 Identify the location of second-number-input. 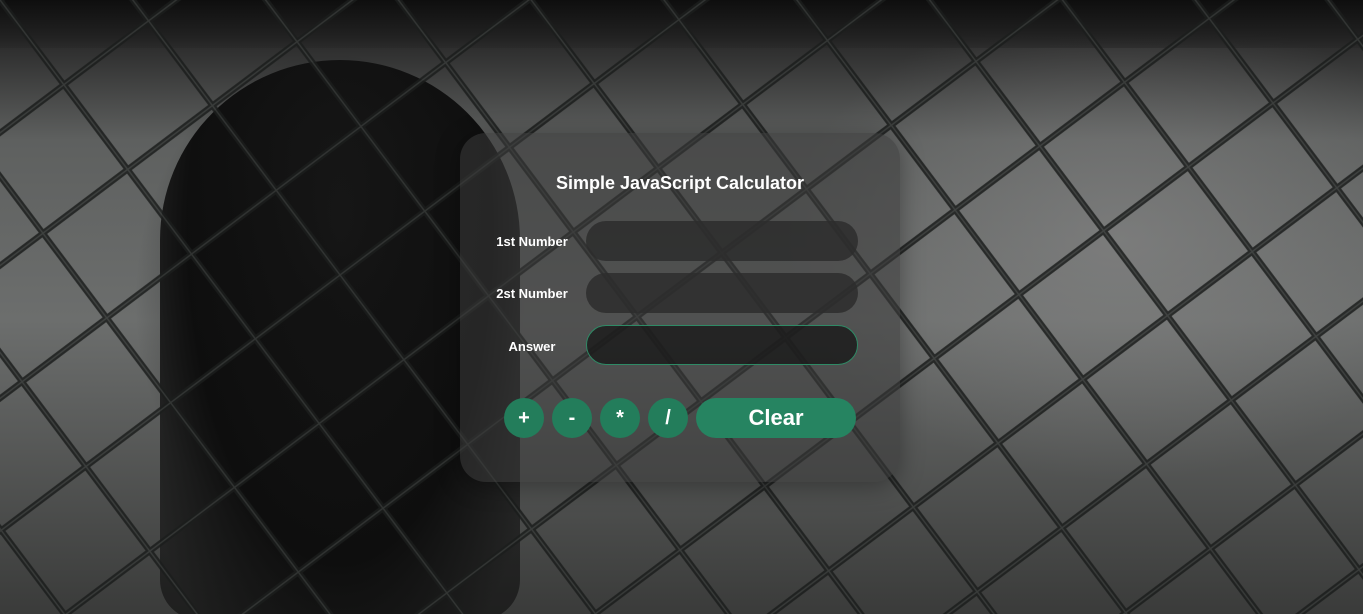
(722, 293).